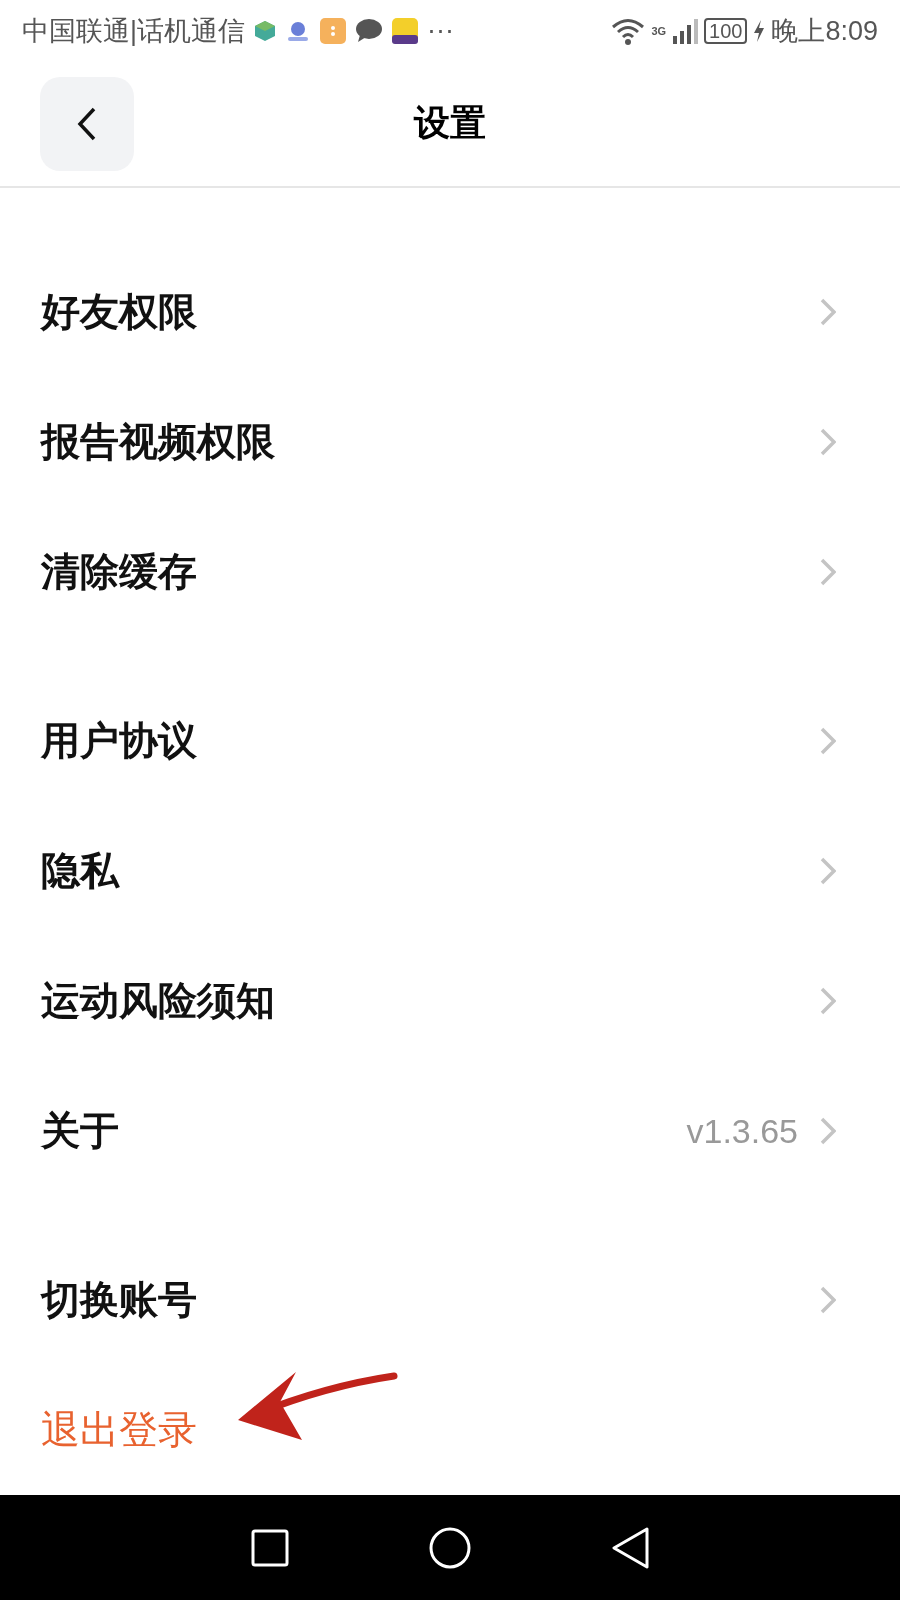  What do you see at coordinates (450, 1300) in the screenshot?
I see `settings-item: 切换账号` at bounding box center [450, 1300].